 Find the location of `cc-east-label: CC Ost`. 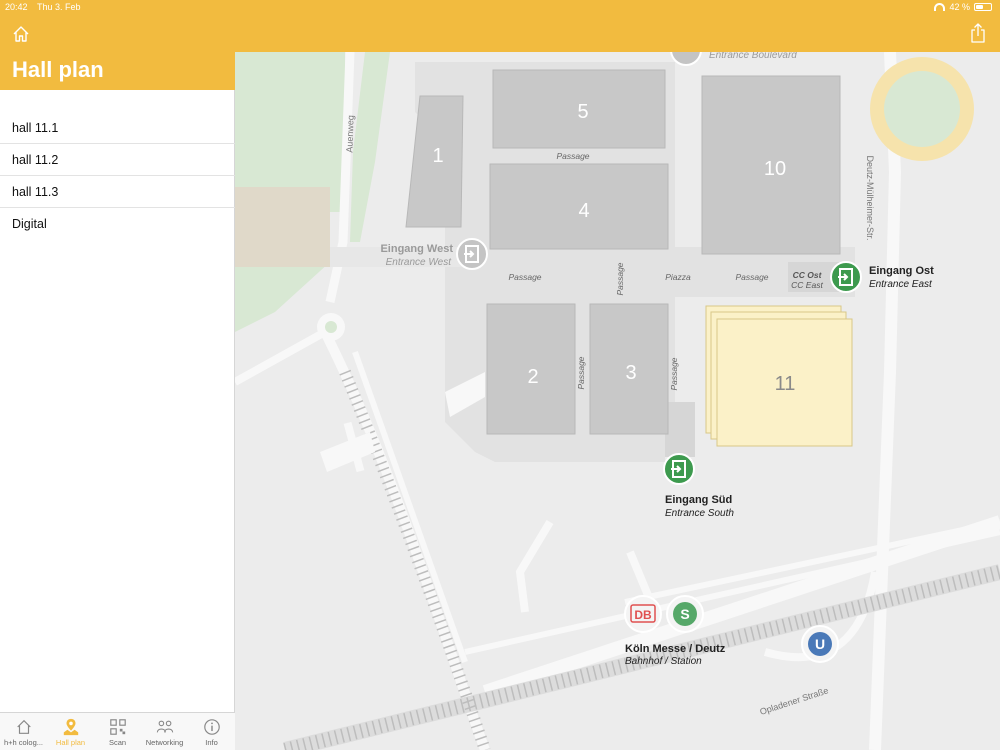

cc-east-label: CC Ost is located at coordinates (808, 275).